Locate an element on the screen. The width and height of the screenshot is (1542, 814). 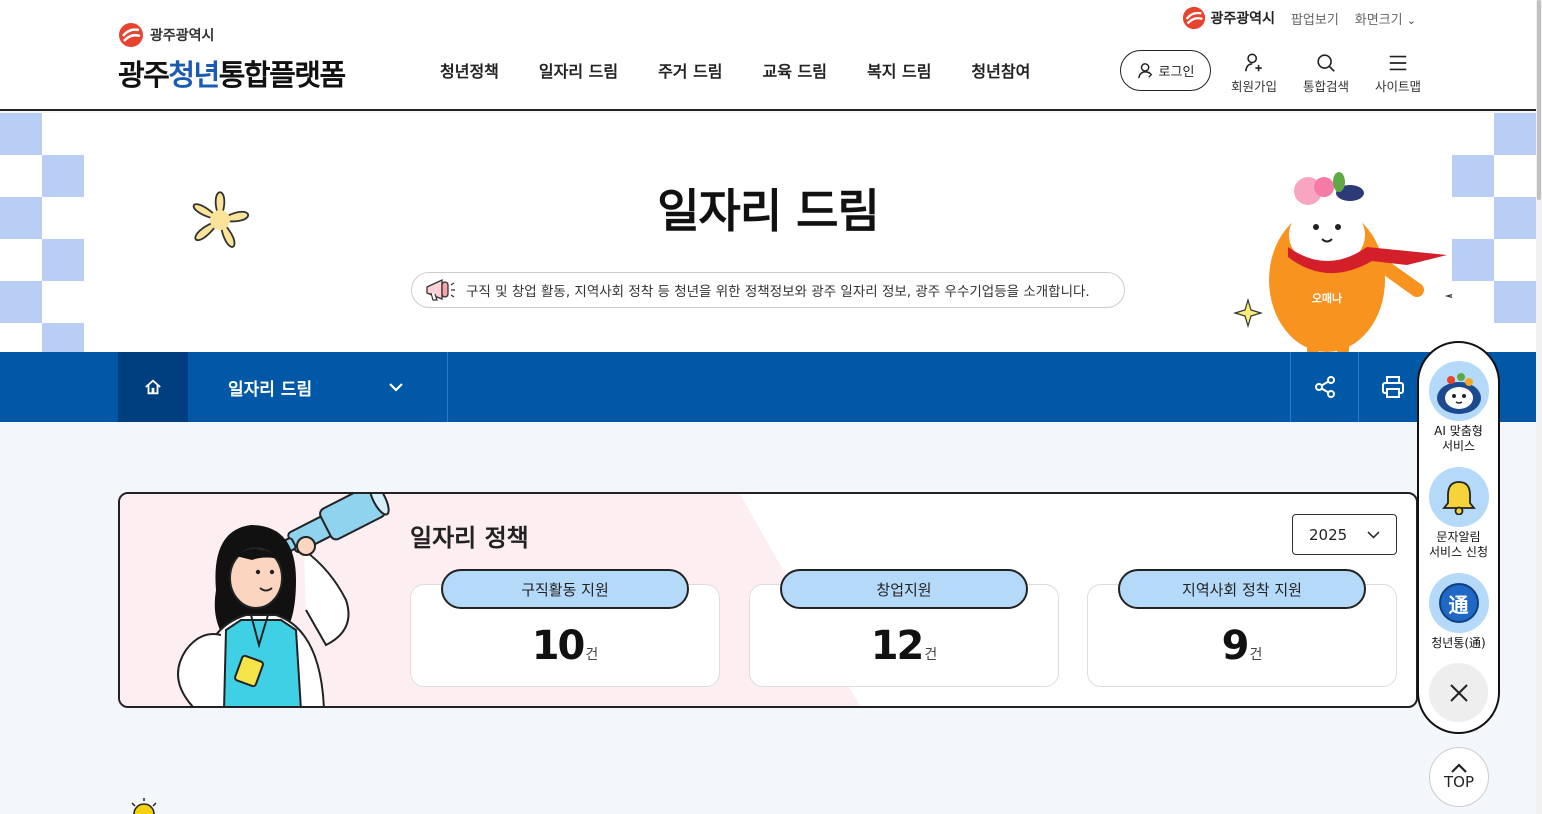
year-select: 2025 is located at coordinates (1344, 534).